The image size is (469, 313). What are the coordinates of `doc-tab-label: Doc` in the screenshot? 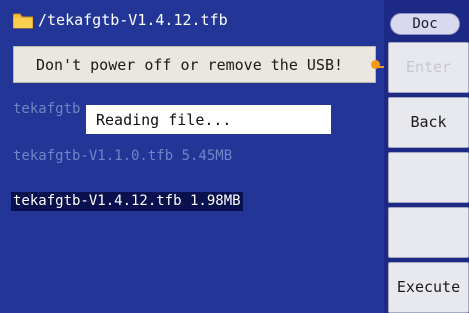 It's located at (425, 24).